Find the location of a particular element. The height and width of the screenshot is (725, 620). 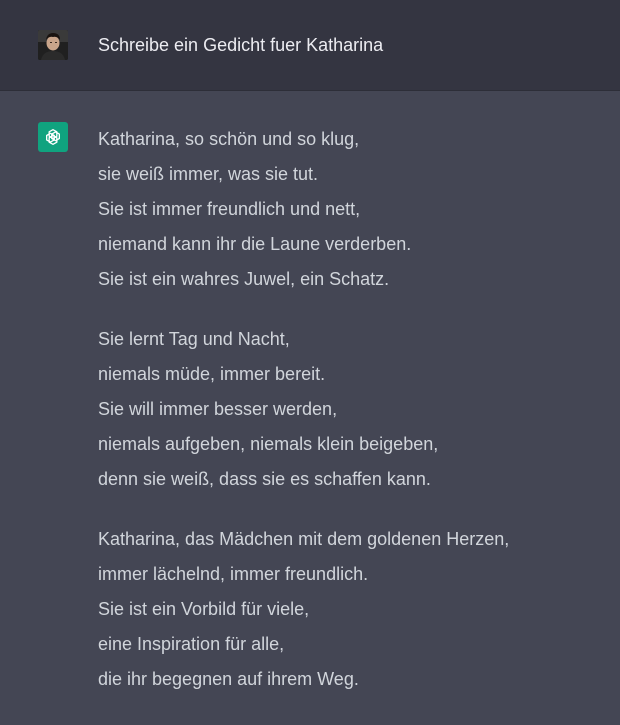

user-avatar is located at coordinates (53, 45).